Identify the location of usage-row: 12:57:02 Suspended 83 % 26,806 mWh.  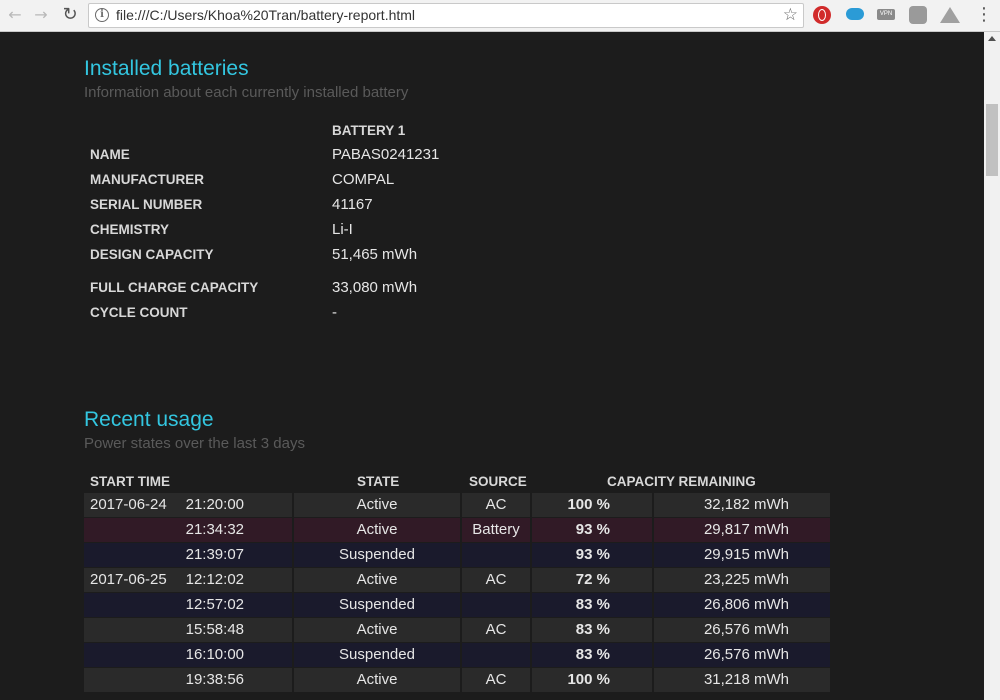
(457, 605).